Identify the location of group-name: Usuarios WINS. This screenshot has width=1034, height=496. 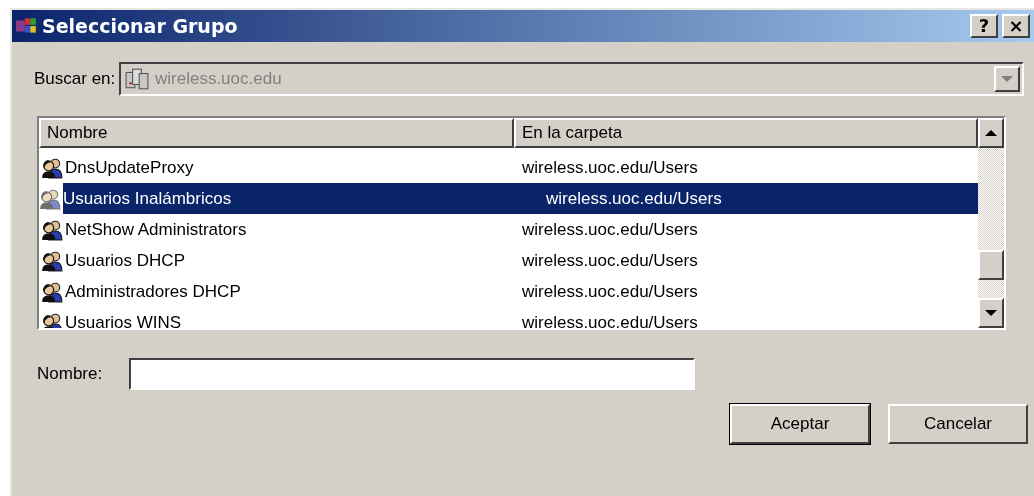
(123, 320).